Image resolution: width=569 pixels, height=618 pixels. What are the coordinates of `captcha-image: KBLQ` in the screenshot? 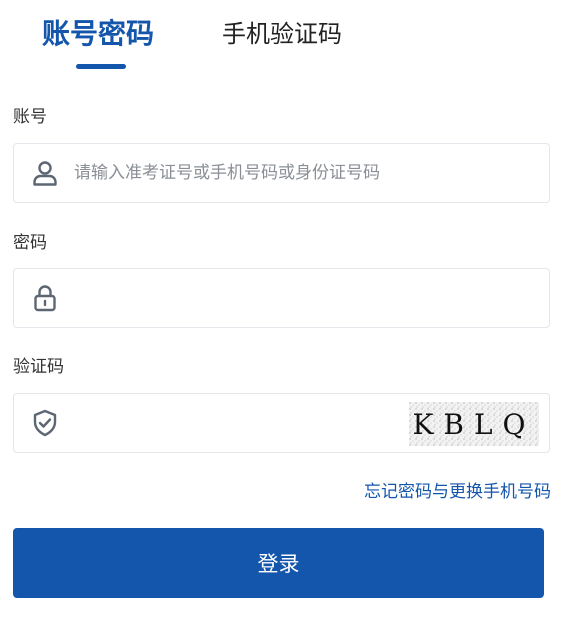 It's located at (474, 424).